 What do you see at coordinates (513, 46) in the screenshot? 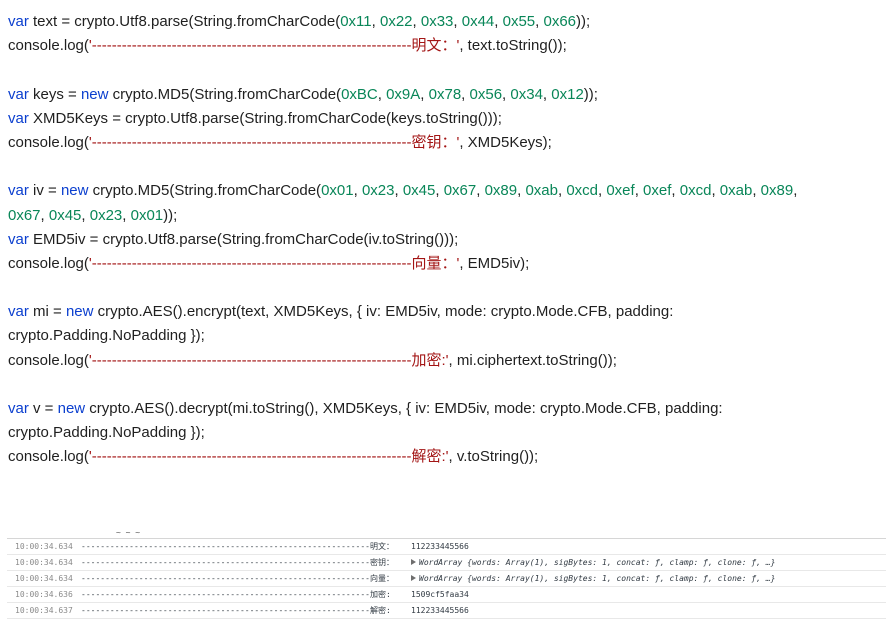
I see `code-text: , text.toString());` at bounding box center [513, 46].